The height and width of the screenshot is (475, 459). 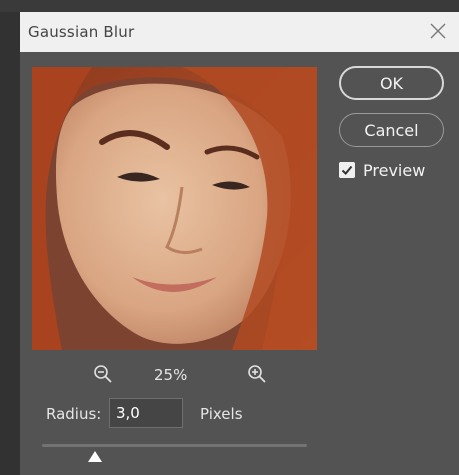 What do you see at coordinates (221, 414) in the screenshot?
I see `radius-units-label: Pixels` at bounding box center [221, 414].